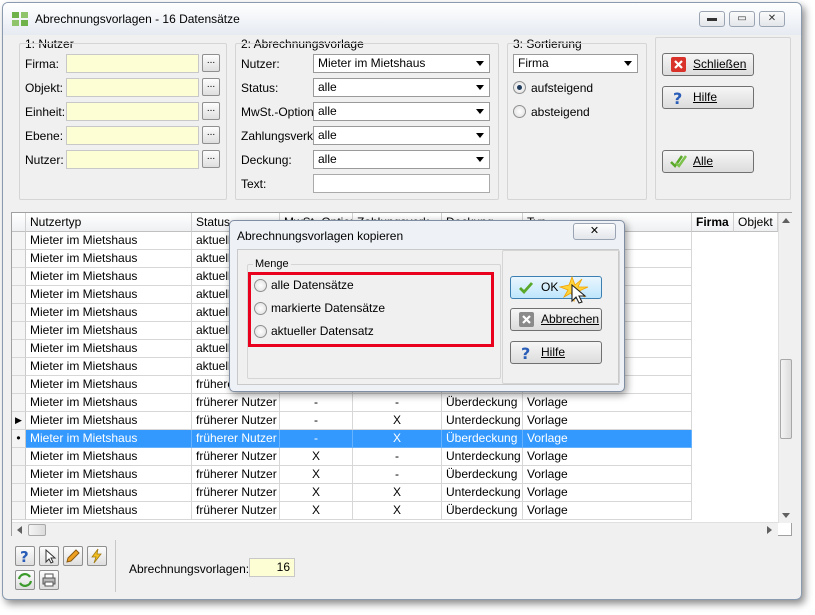  I want to click on help-icon: ?, so click(677, 97).